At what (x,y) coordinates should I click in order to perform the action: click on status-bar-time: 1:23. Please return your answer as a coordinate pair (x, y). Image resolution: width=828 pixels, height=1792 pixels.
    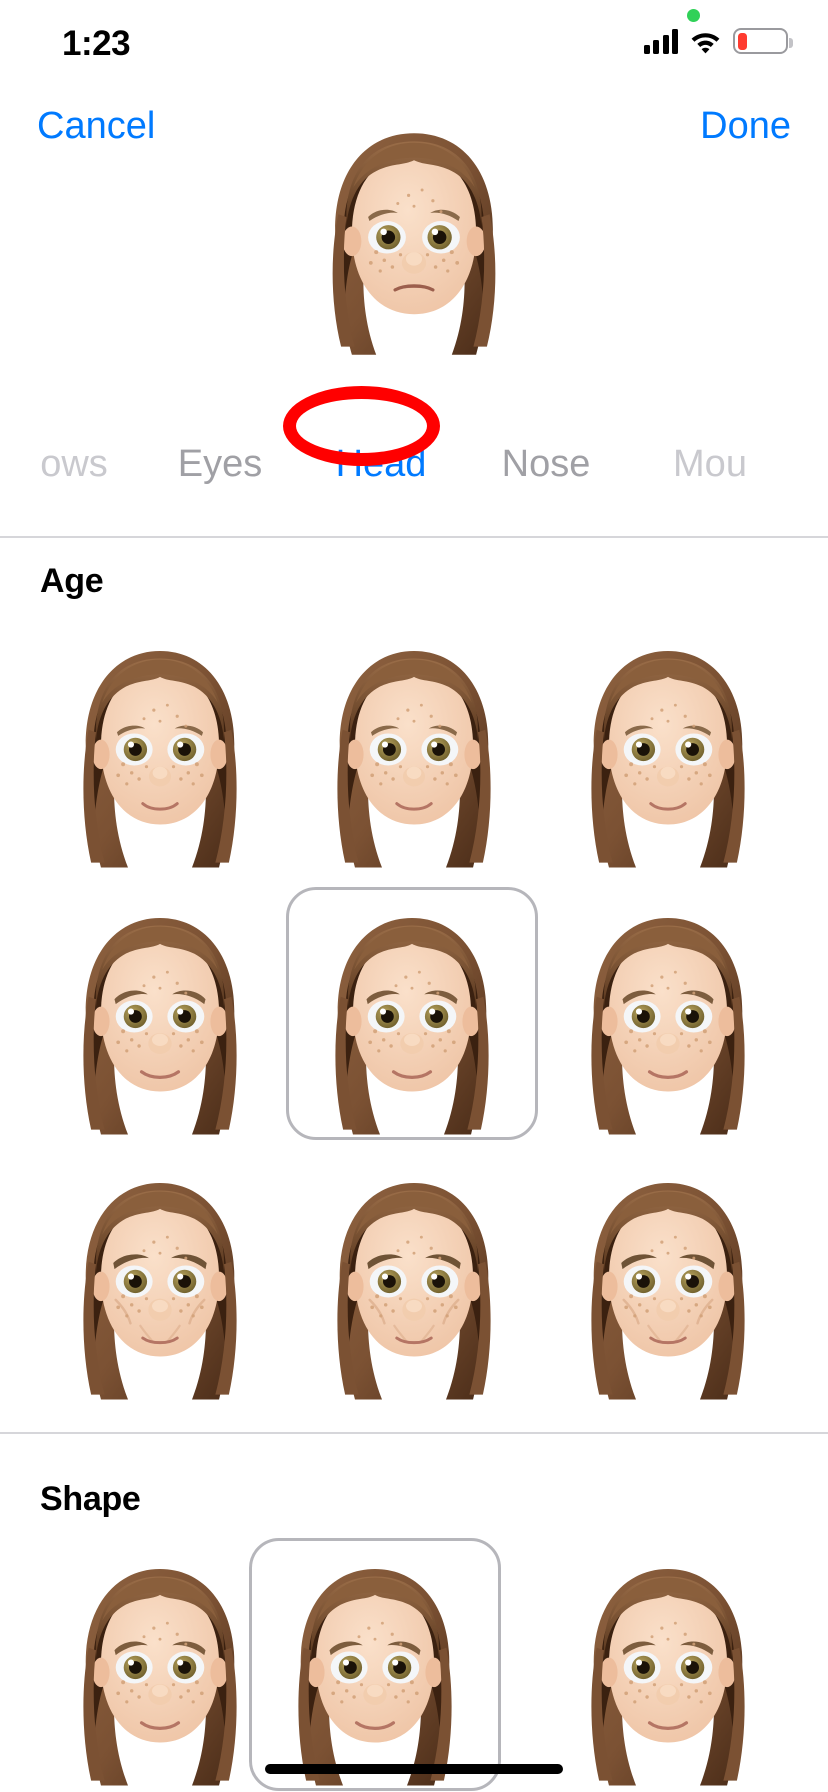
    Looking at the image, I should click on (96, 43).